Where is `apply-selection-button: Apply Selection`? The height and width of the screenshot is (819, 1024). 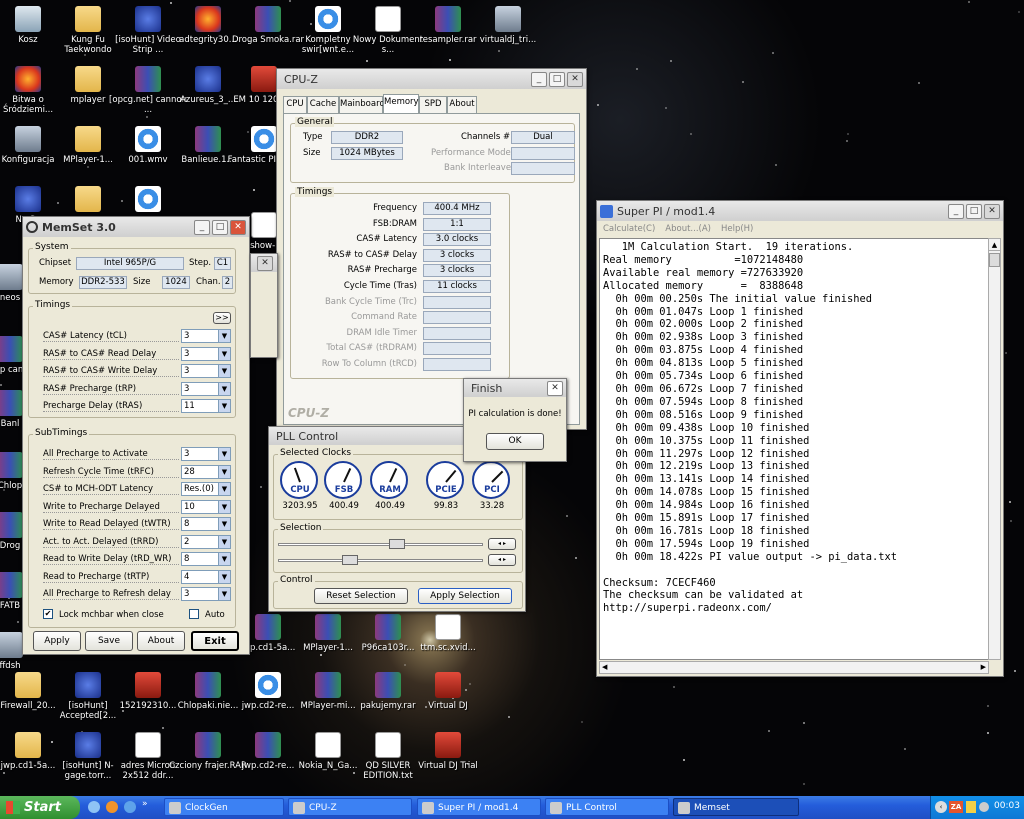
apply-selection-button: Apply Selection is located at coordinates (465, 596).